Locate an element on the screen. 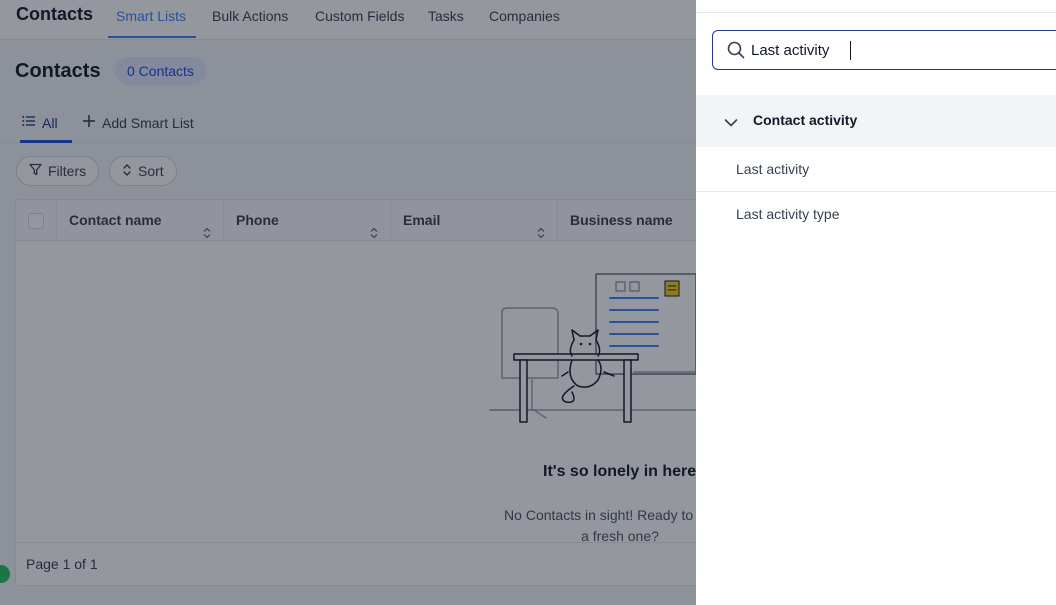 Image resolution: width=1056 pixels, height=605 pixels. drawer-divider is located at coordinates (876, 12).